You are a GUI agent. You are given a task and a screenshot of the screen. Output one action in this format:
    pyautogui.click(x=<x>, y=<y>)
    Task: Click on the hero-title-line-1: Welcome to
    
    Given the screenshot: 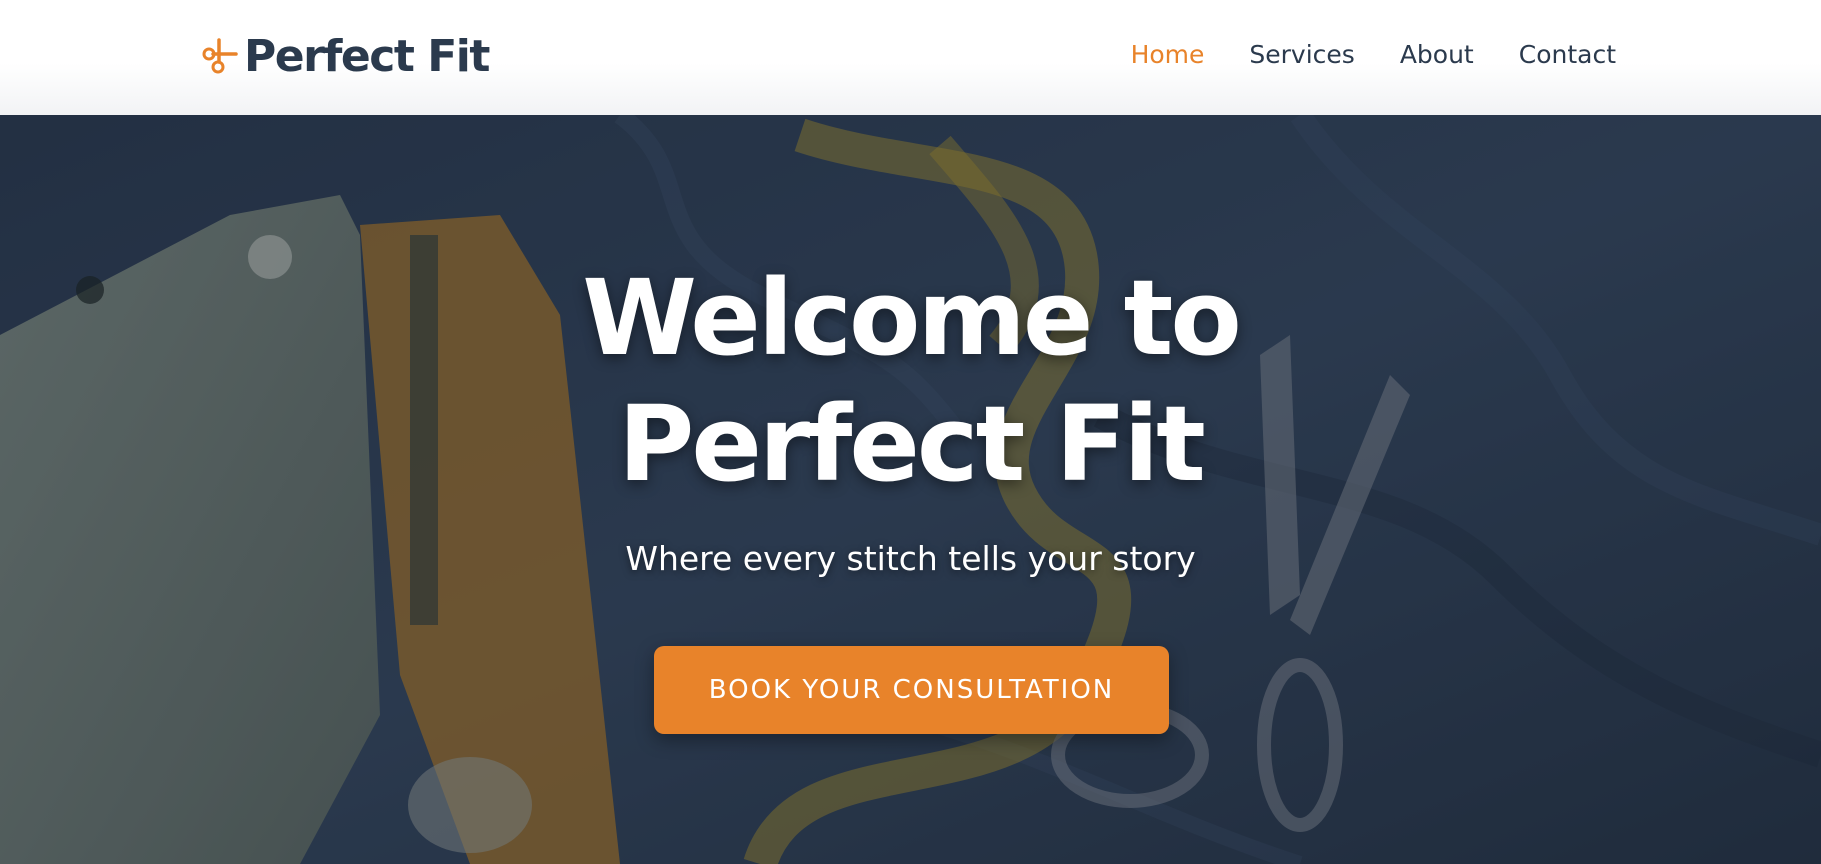 What is the action you would take?
    pyautogui.click(x=912, y=318)
    